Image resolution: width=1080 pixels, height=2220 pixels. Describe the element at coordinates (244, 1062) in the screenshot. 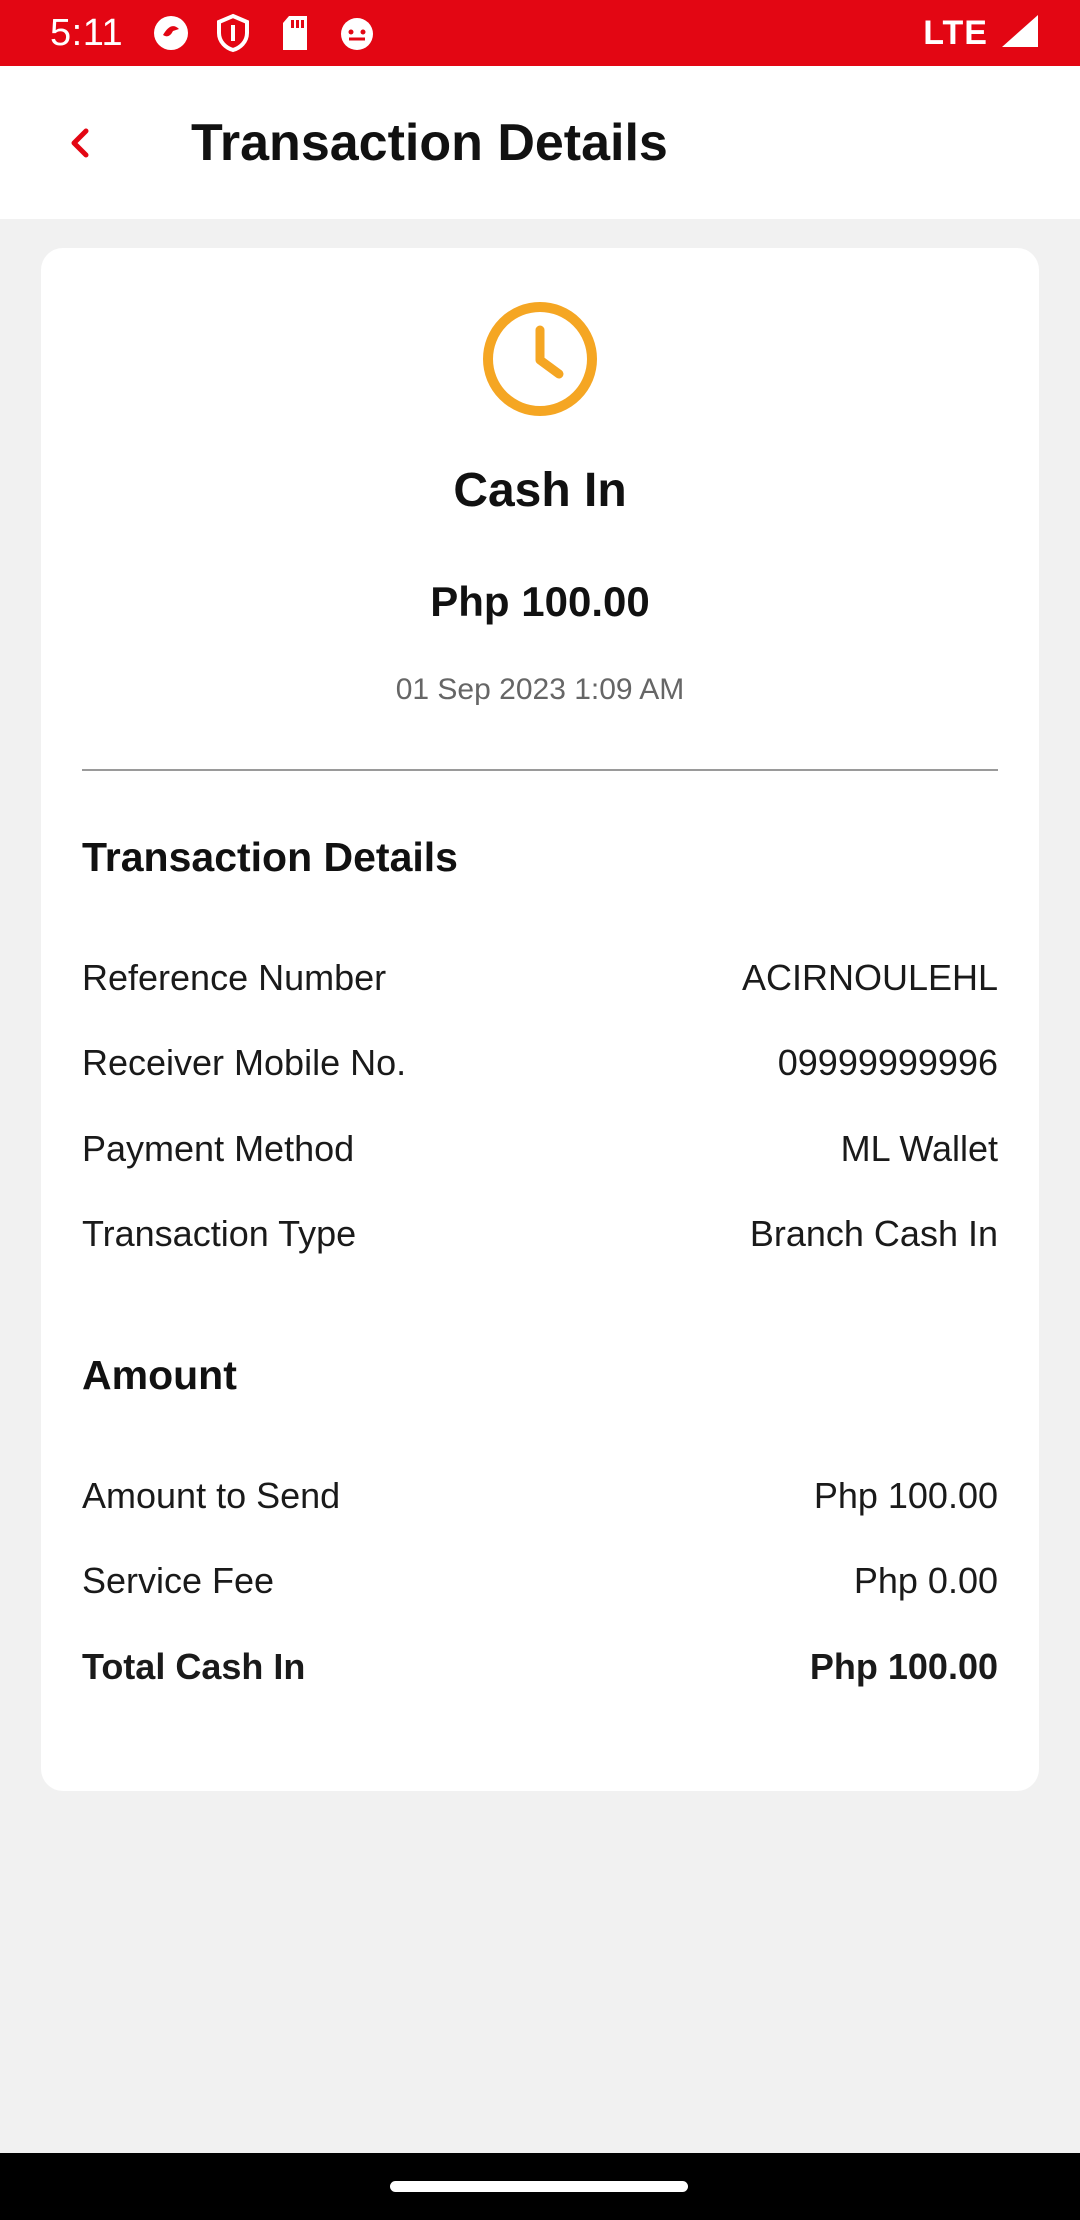

I see `row-label: Receiver Mobile No.` at that location.